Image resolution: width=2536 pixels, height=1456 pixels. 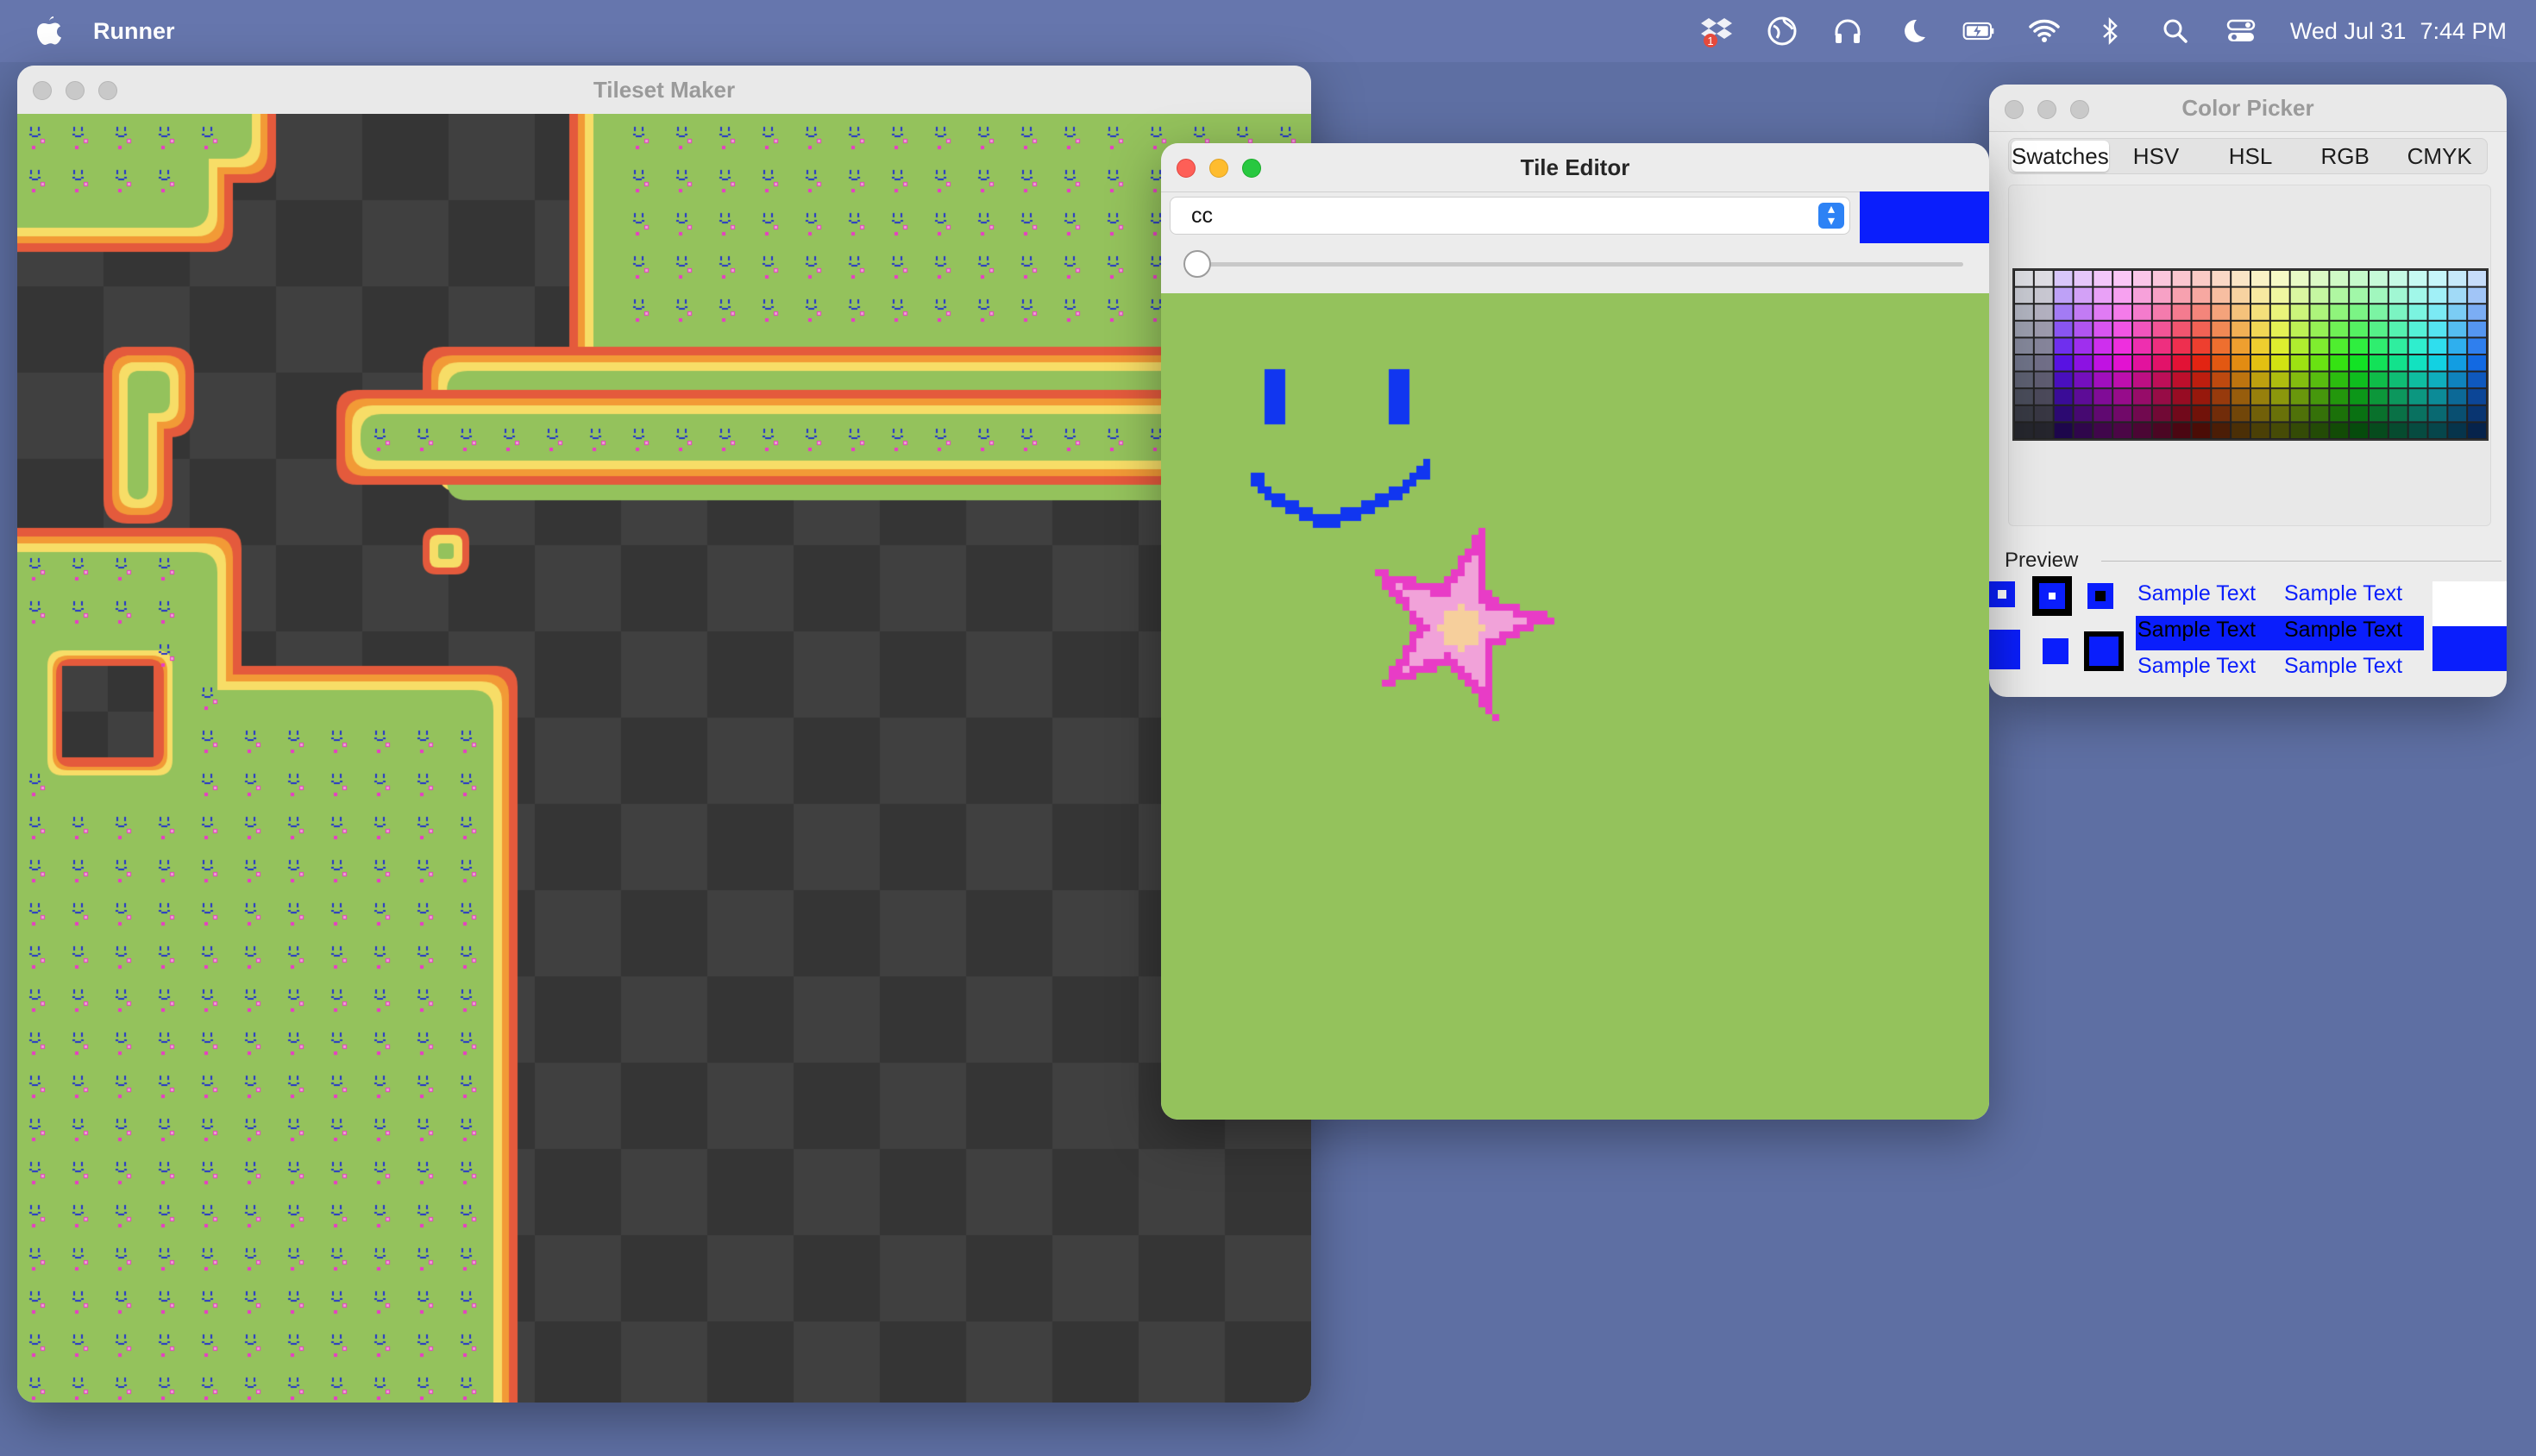 I want to click on picker-titlebar: Color Picker, so click(x=2248, y=109).